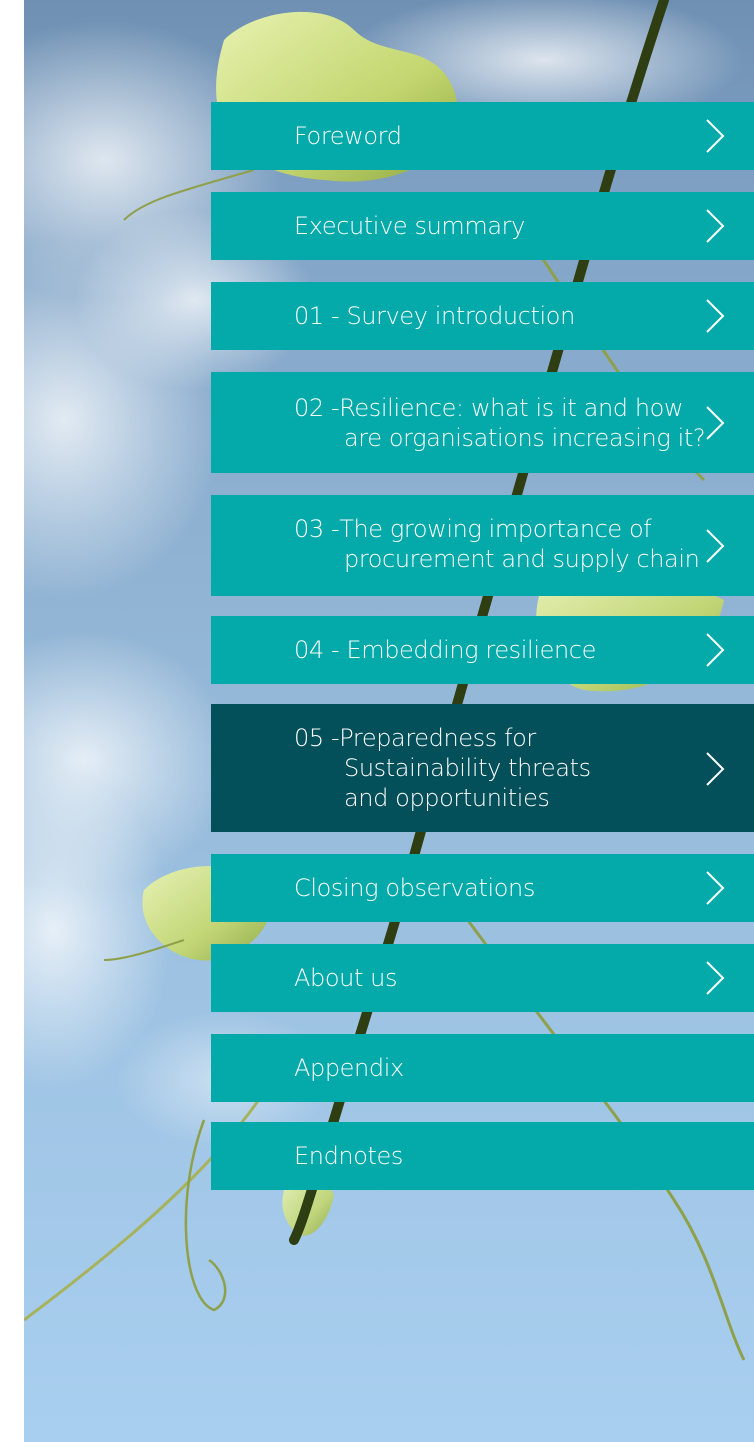  What do you see at coordinates (467, 768) in the screenshot?
I see `toc-item-title-line2: Sustainability threats` at bounding box center [467, 768].